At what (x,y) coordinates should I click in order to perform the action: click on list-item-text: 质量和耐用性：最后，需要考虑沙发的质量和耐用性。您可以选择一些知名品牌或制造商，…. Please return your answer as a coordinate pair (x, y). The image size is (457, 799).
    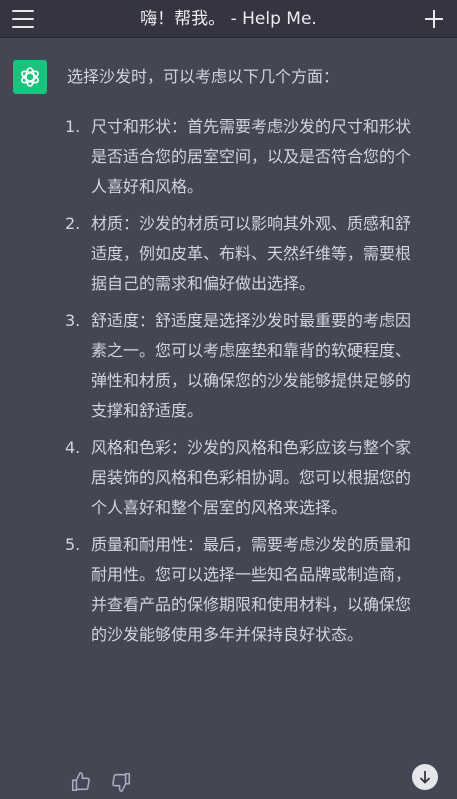
    Looking at the image, I should click on (251, 589).